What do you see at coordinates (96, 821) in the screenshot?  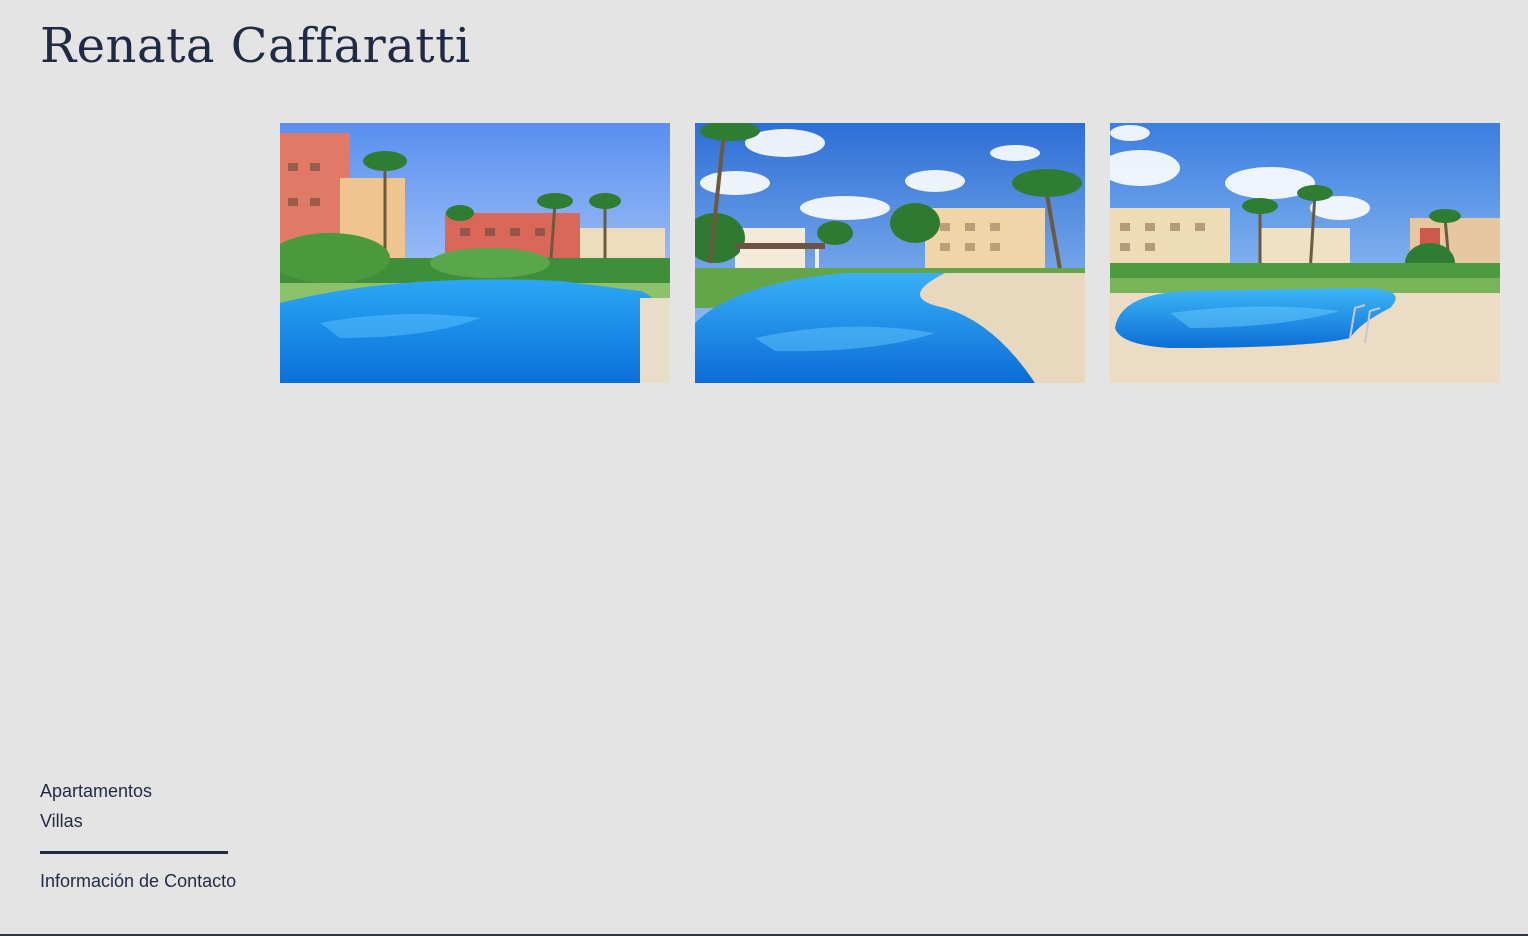 I see `menu-item-villas: Villas` at bounding box center [96, 821].